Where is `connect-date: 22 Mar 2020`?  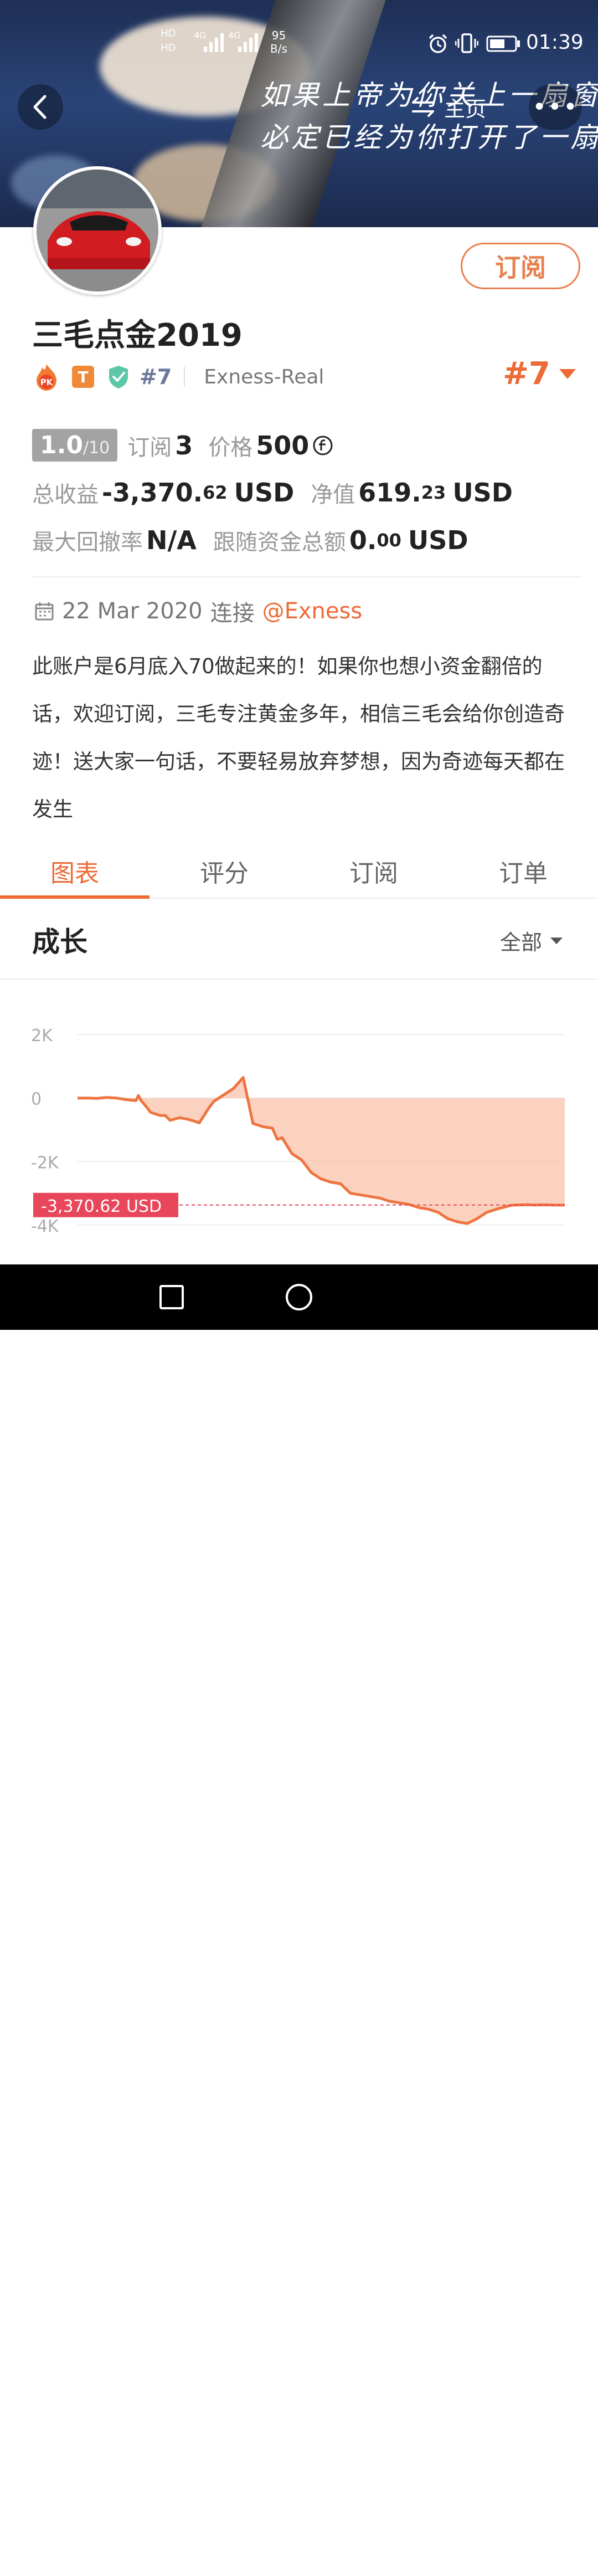
connect-date: 22 Mar 2020 is located at coordinates (132, 611).